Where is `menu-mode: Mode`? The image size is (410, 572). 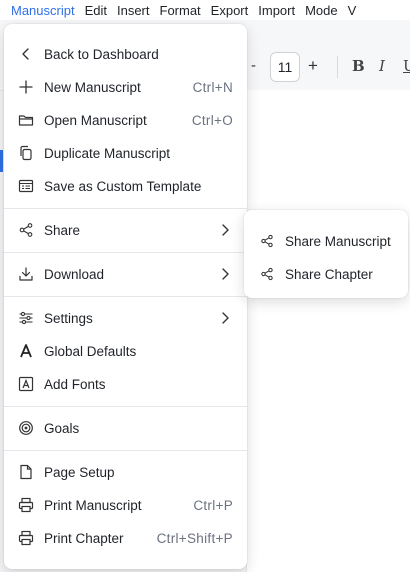 menu-mode: Mode is located at coordinates (321, 10).